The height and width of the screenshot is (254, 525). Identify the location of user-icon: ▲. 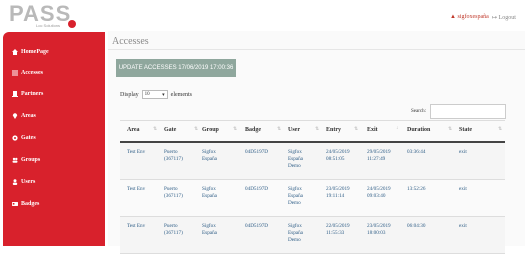
(453, 17).